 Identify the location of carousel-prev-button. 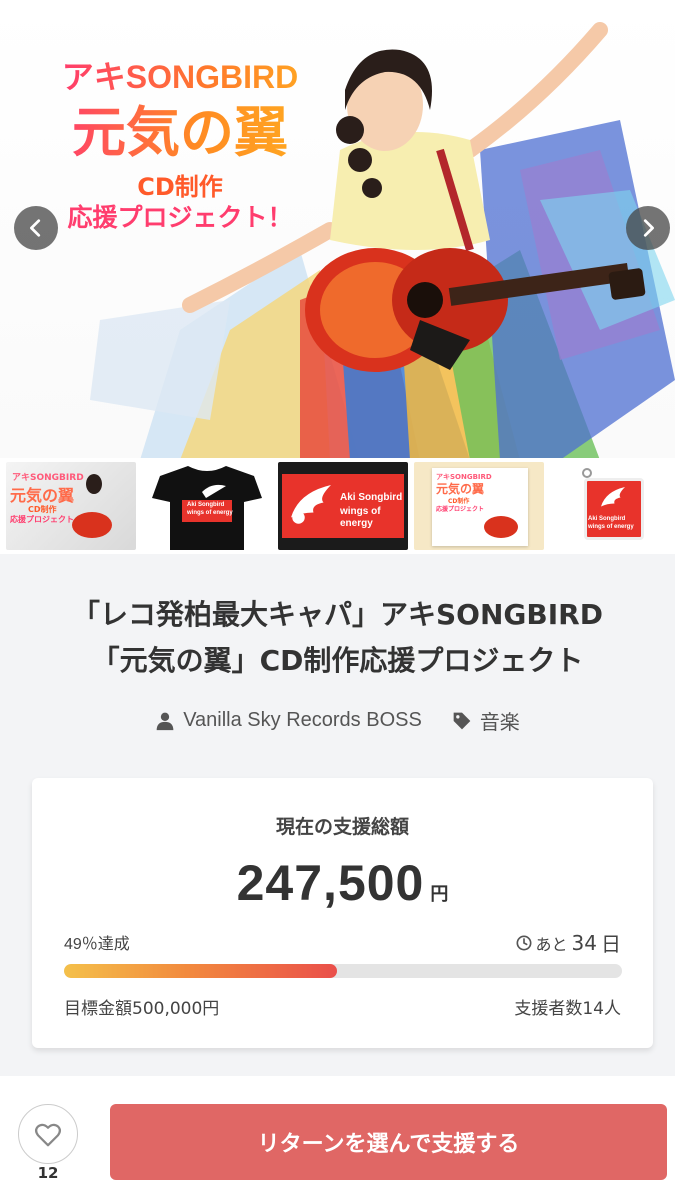
(36, 228).